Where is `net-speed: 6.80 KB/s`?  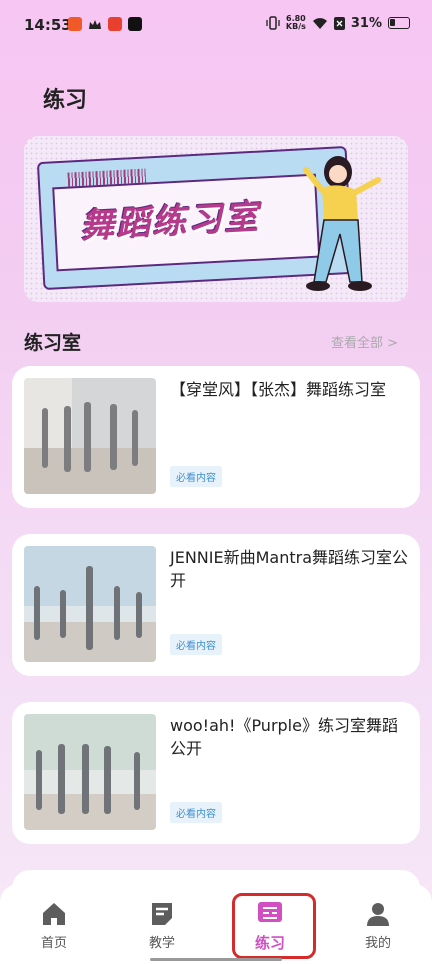 net-speed: 6.80 KB/s is located at coordinates (295, 22).